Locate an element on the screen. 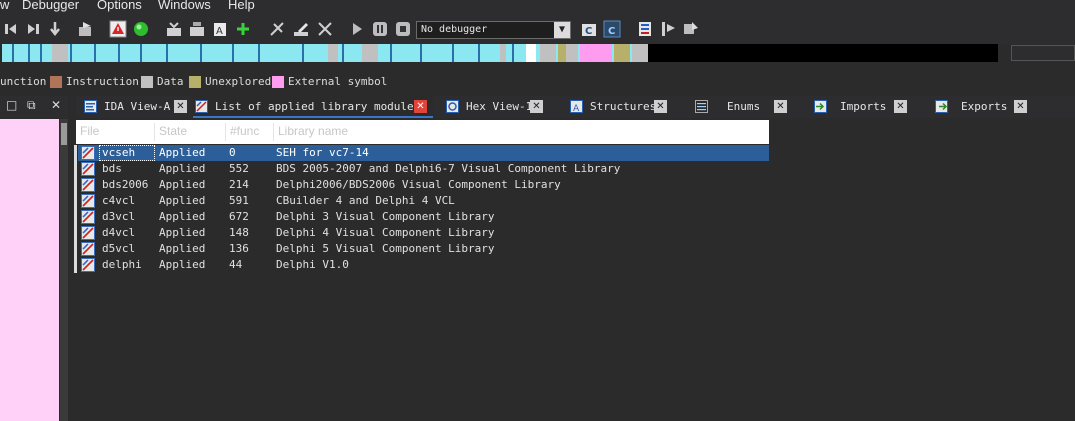 This screenshot has width=1075, height=421. warning-icon is located at coordinates (118, 29).